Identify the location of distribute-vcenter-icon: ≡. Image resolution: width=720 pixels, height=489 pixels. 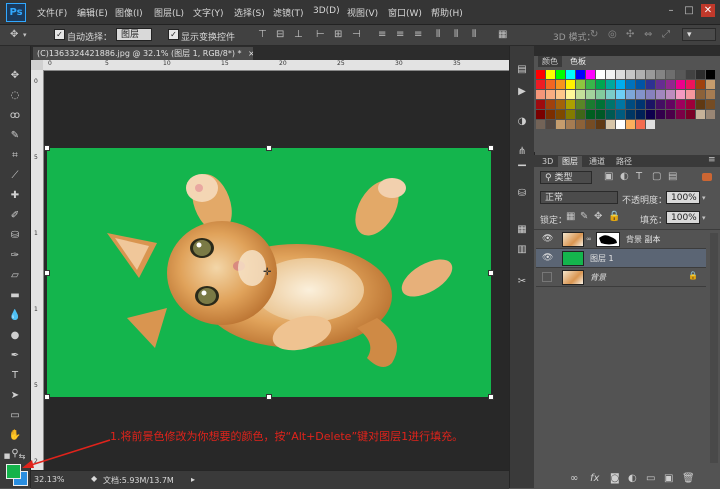
(400, 35).